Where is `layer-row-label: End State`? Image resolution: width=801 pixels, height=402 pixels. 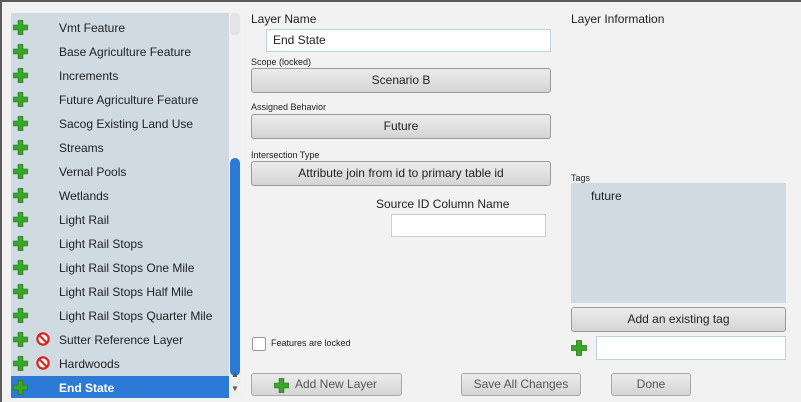
layer-row-label: End State is located at coordinates (87, 388).